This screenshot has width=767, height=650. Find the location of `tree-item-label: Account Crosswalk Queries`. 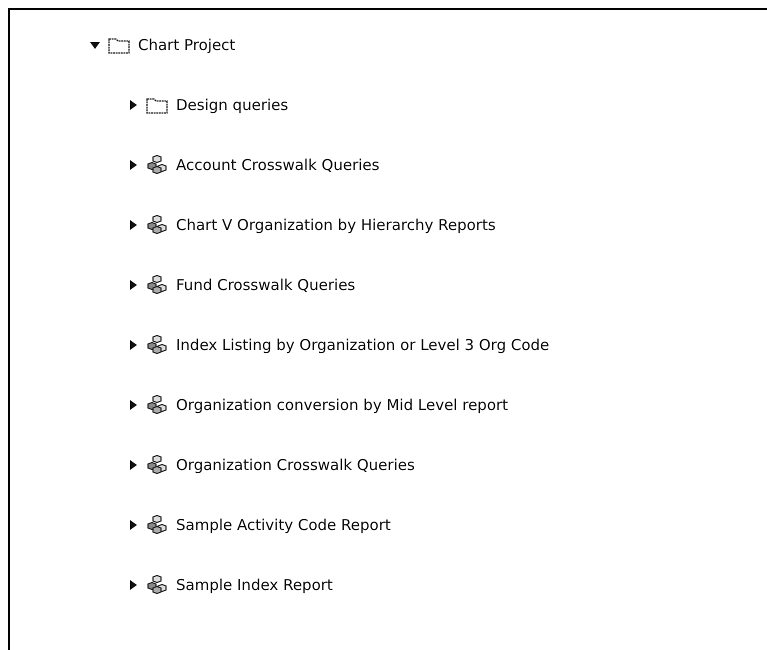

tree-item-label: Account Crosswalk Queries is located at coordinates (278, 165).